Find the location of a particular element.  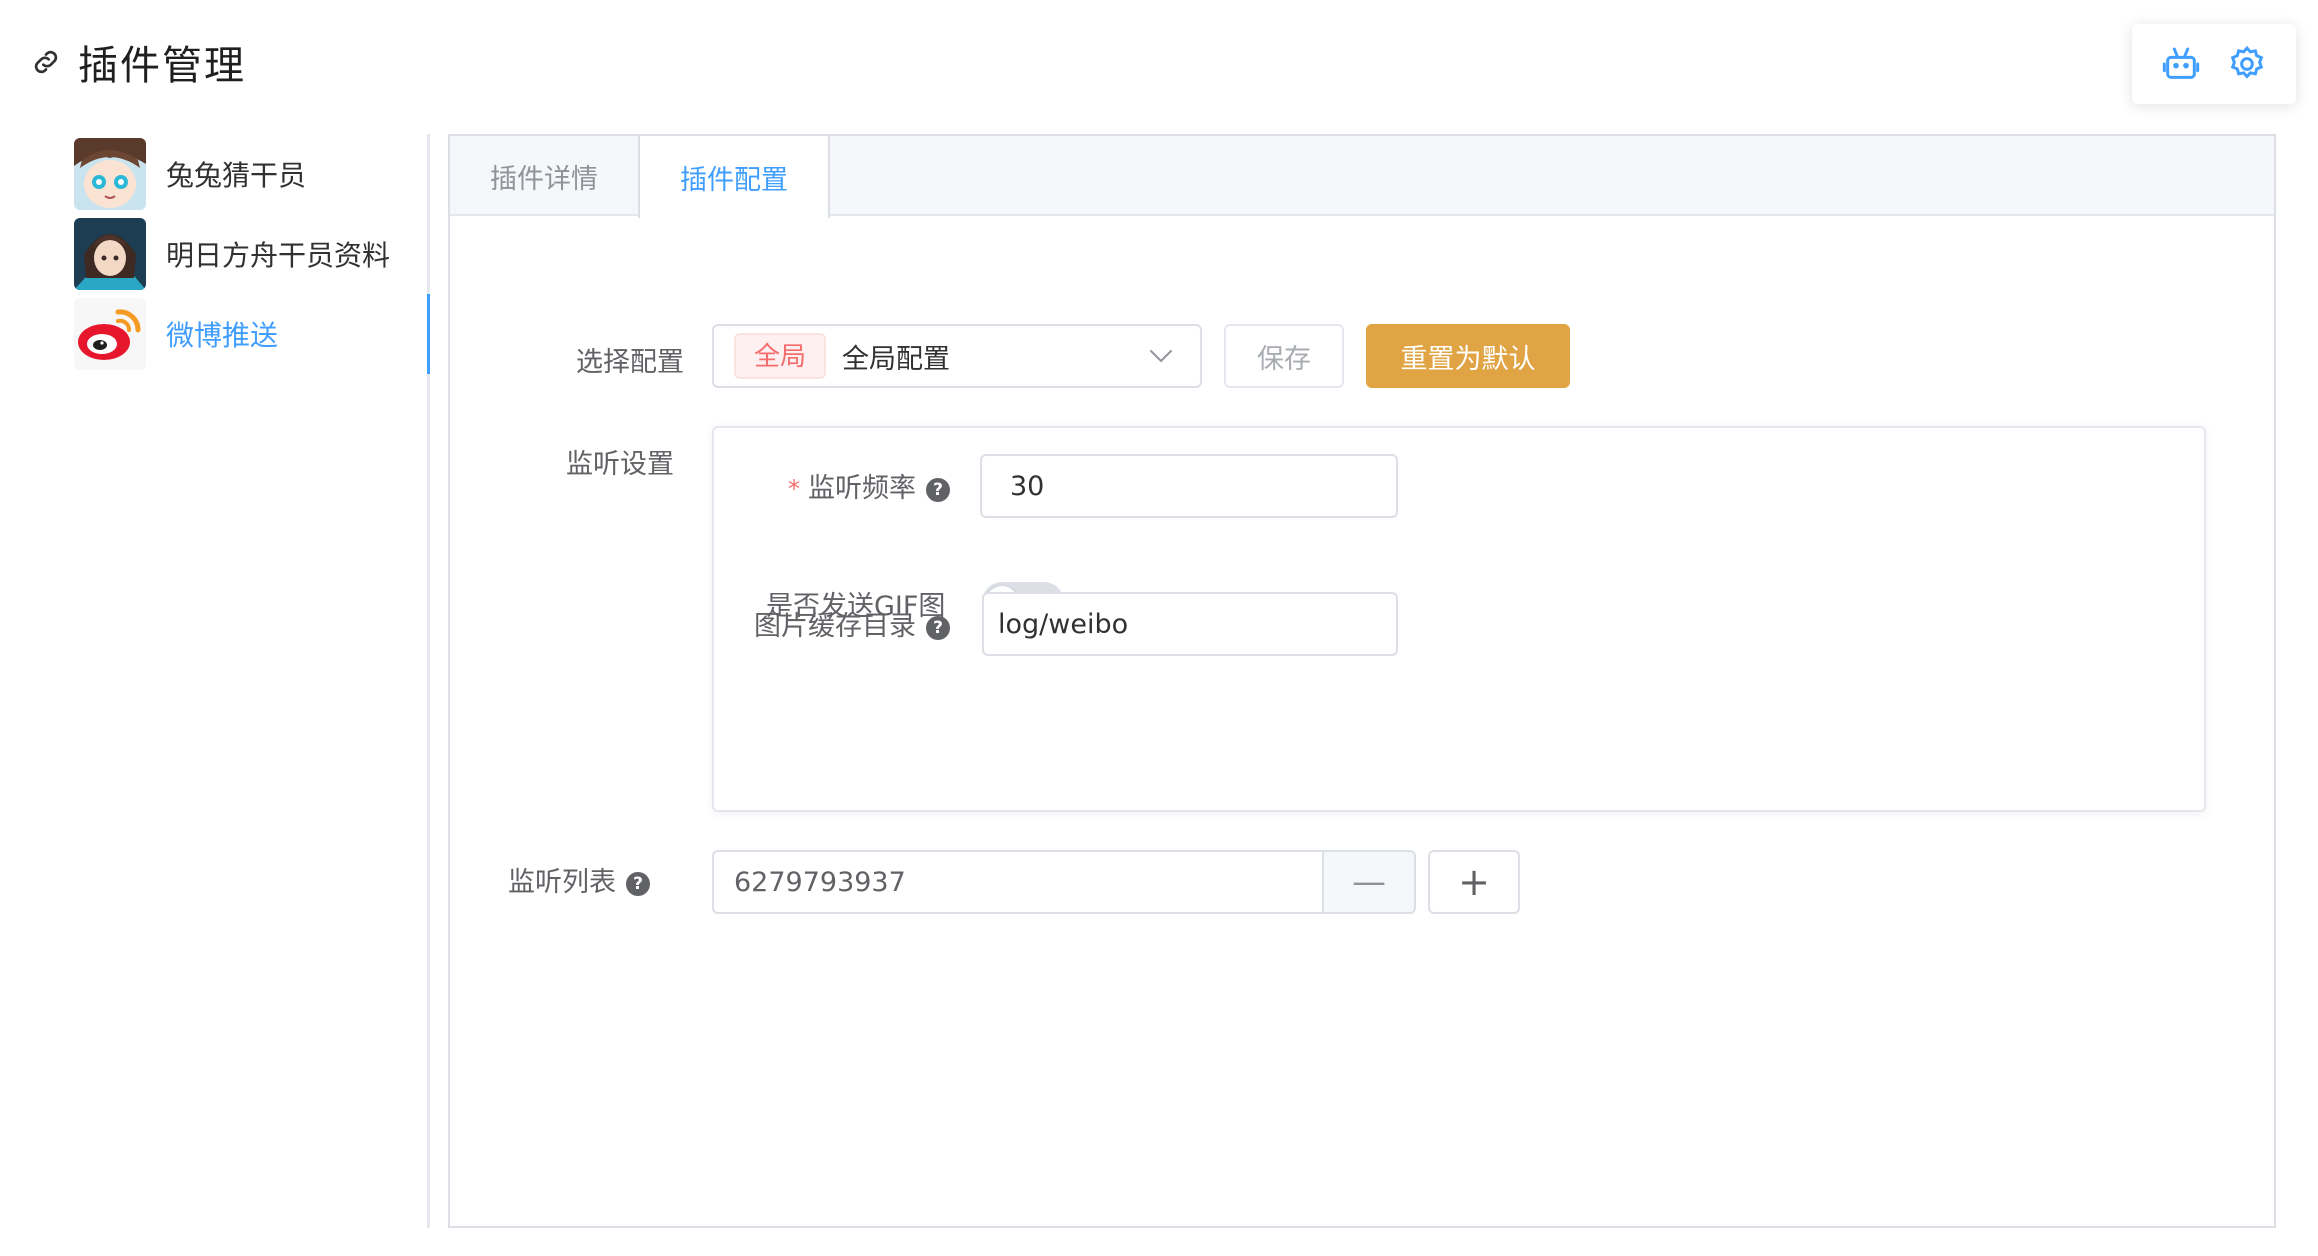

monitor-list-input: 6279793937 is located at coordinates (1017, 882).